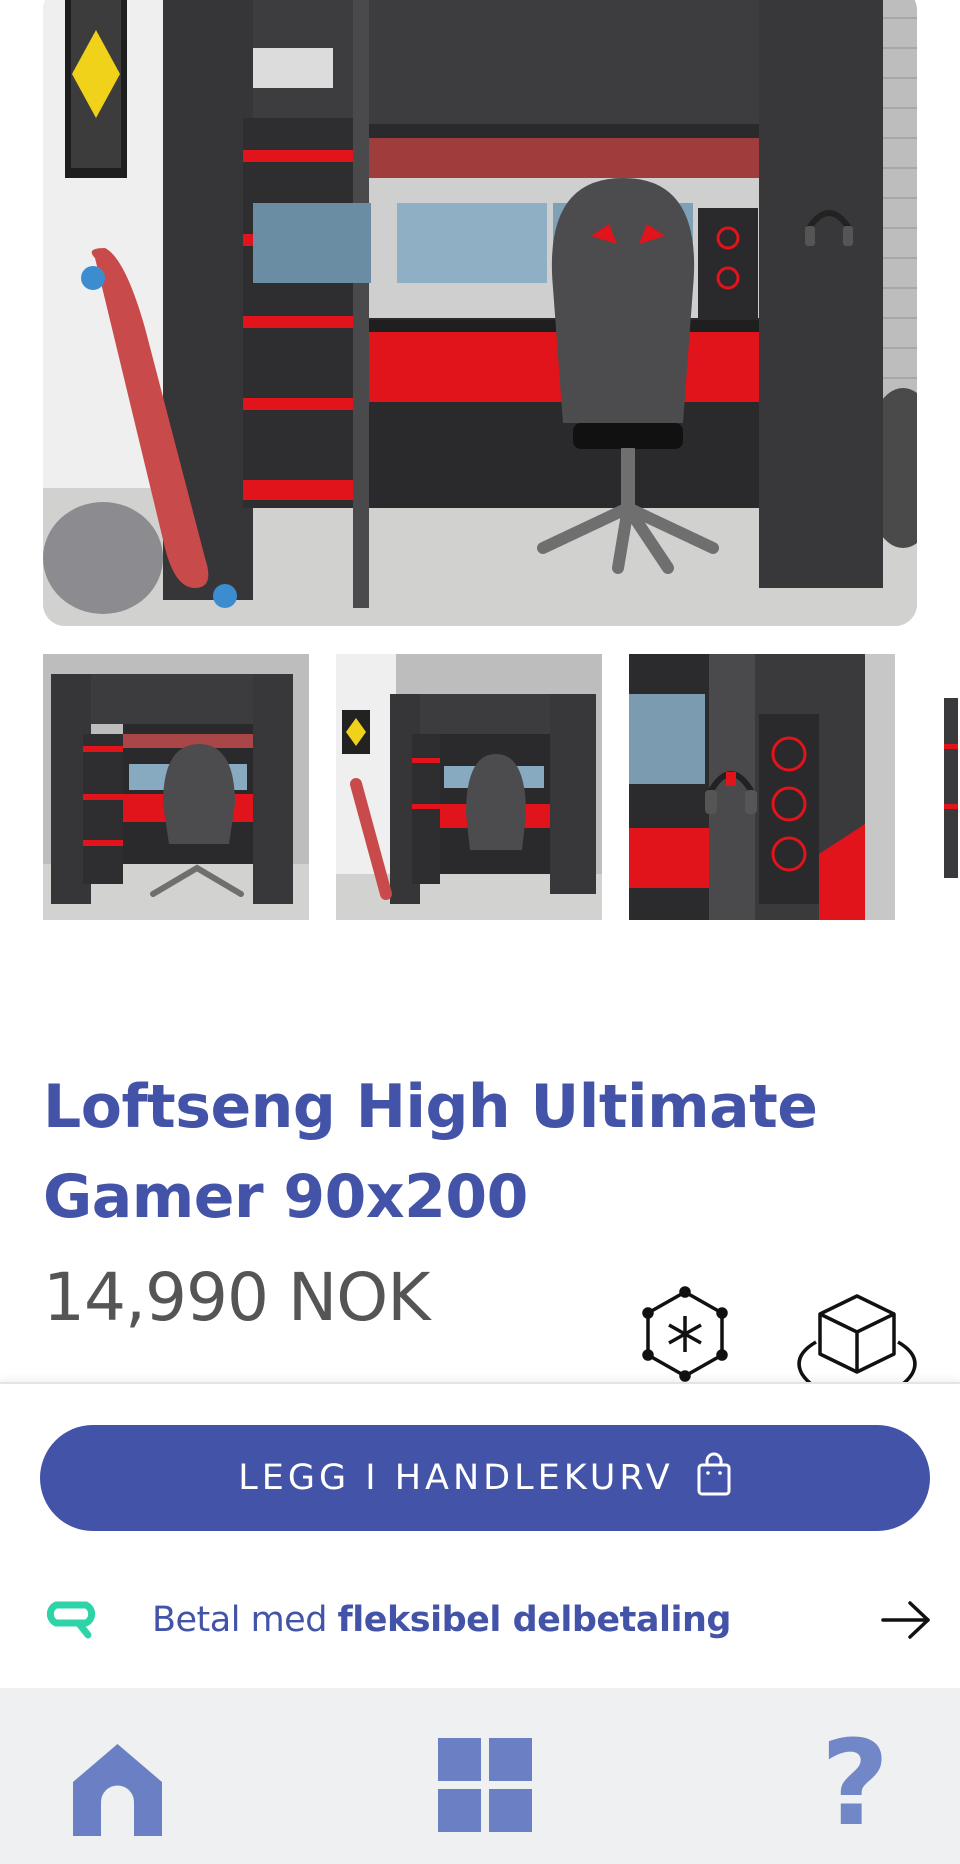 The image size is (960, 1864). I want to click on help-icon: ?, so click(855, 1783).